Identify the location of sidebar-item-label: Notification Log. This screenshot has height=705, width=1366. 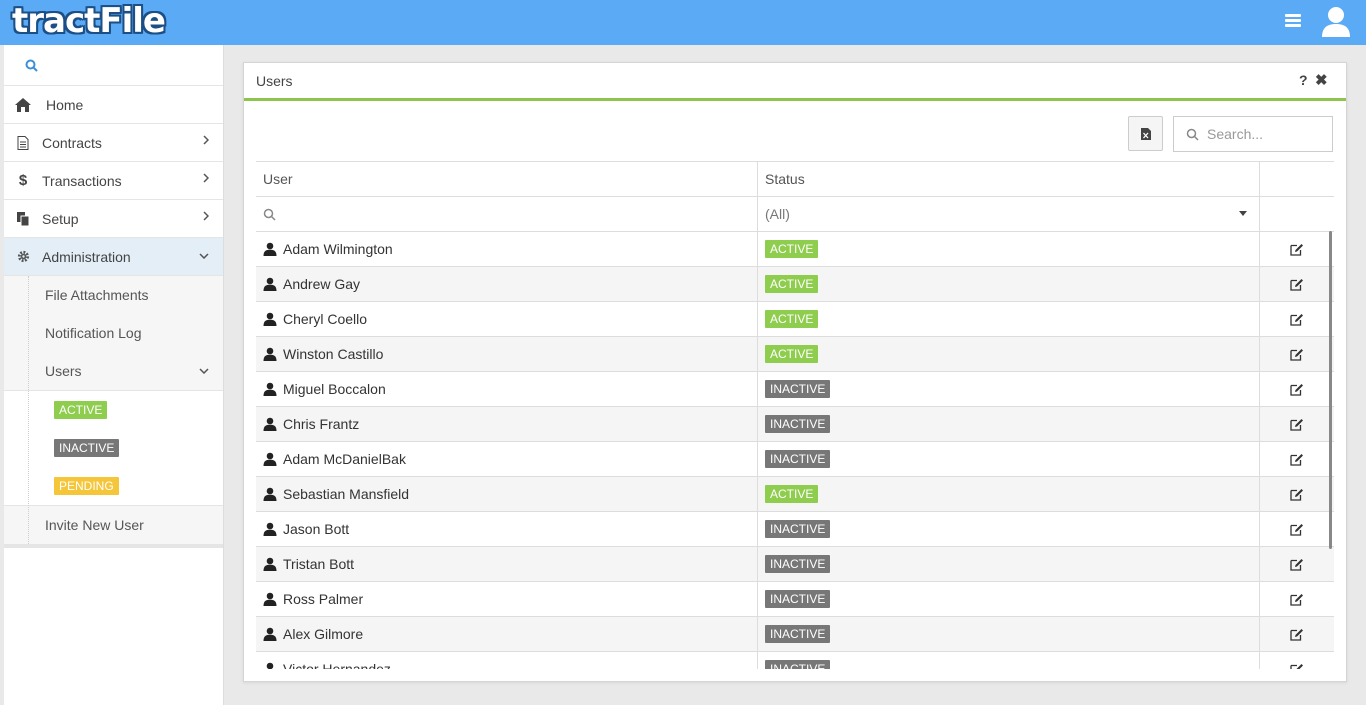
(93, 333).